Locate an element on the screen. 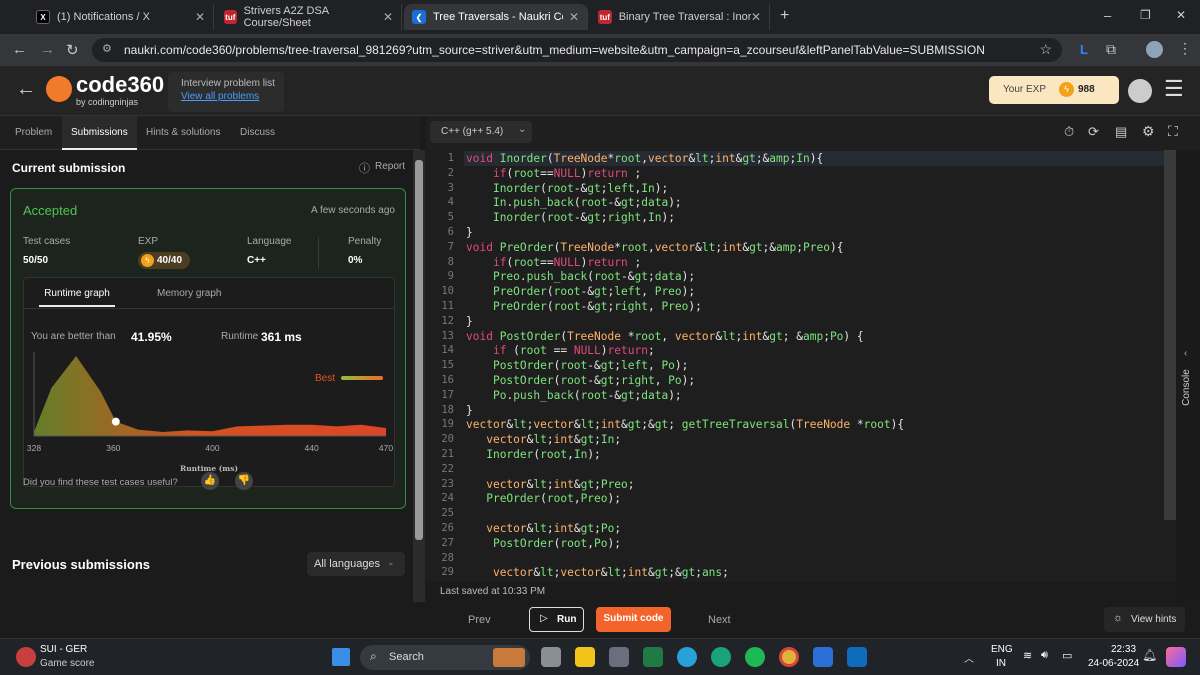 The height and width of the screenshot is (675, 1200). edge-icon is located at coordinates (721, 657).